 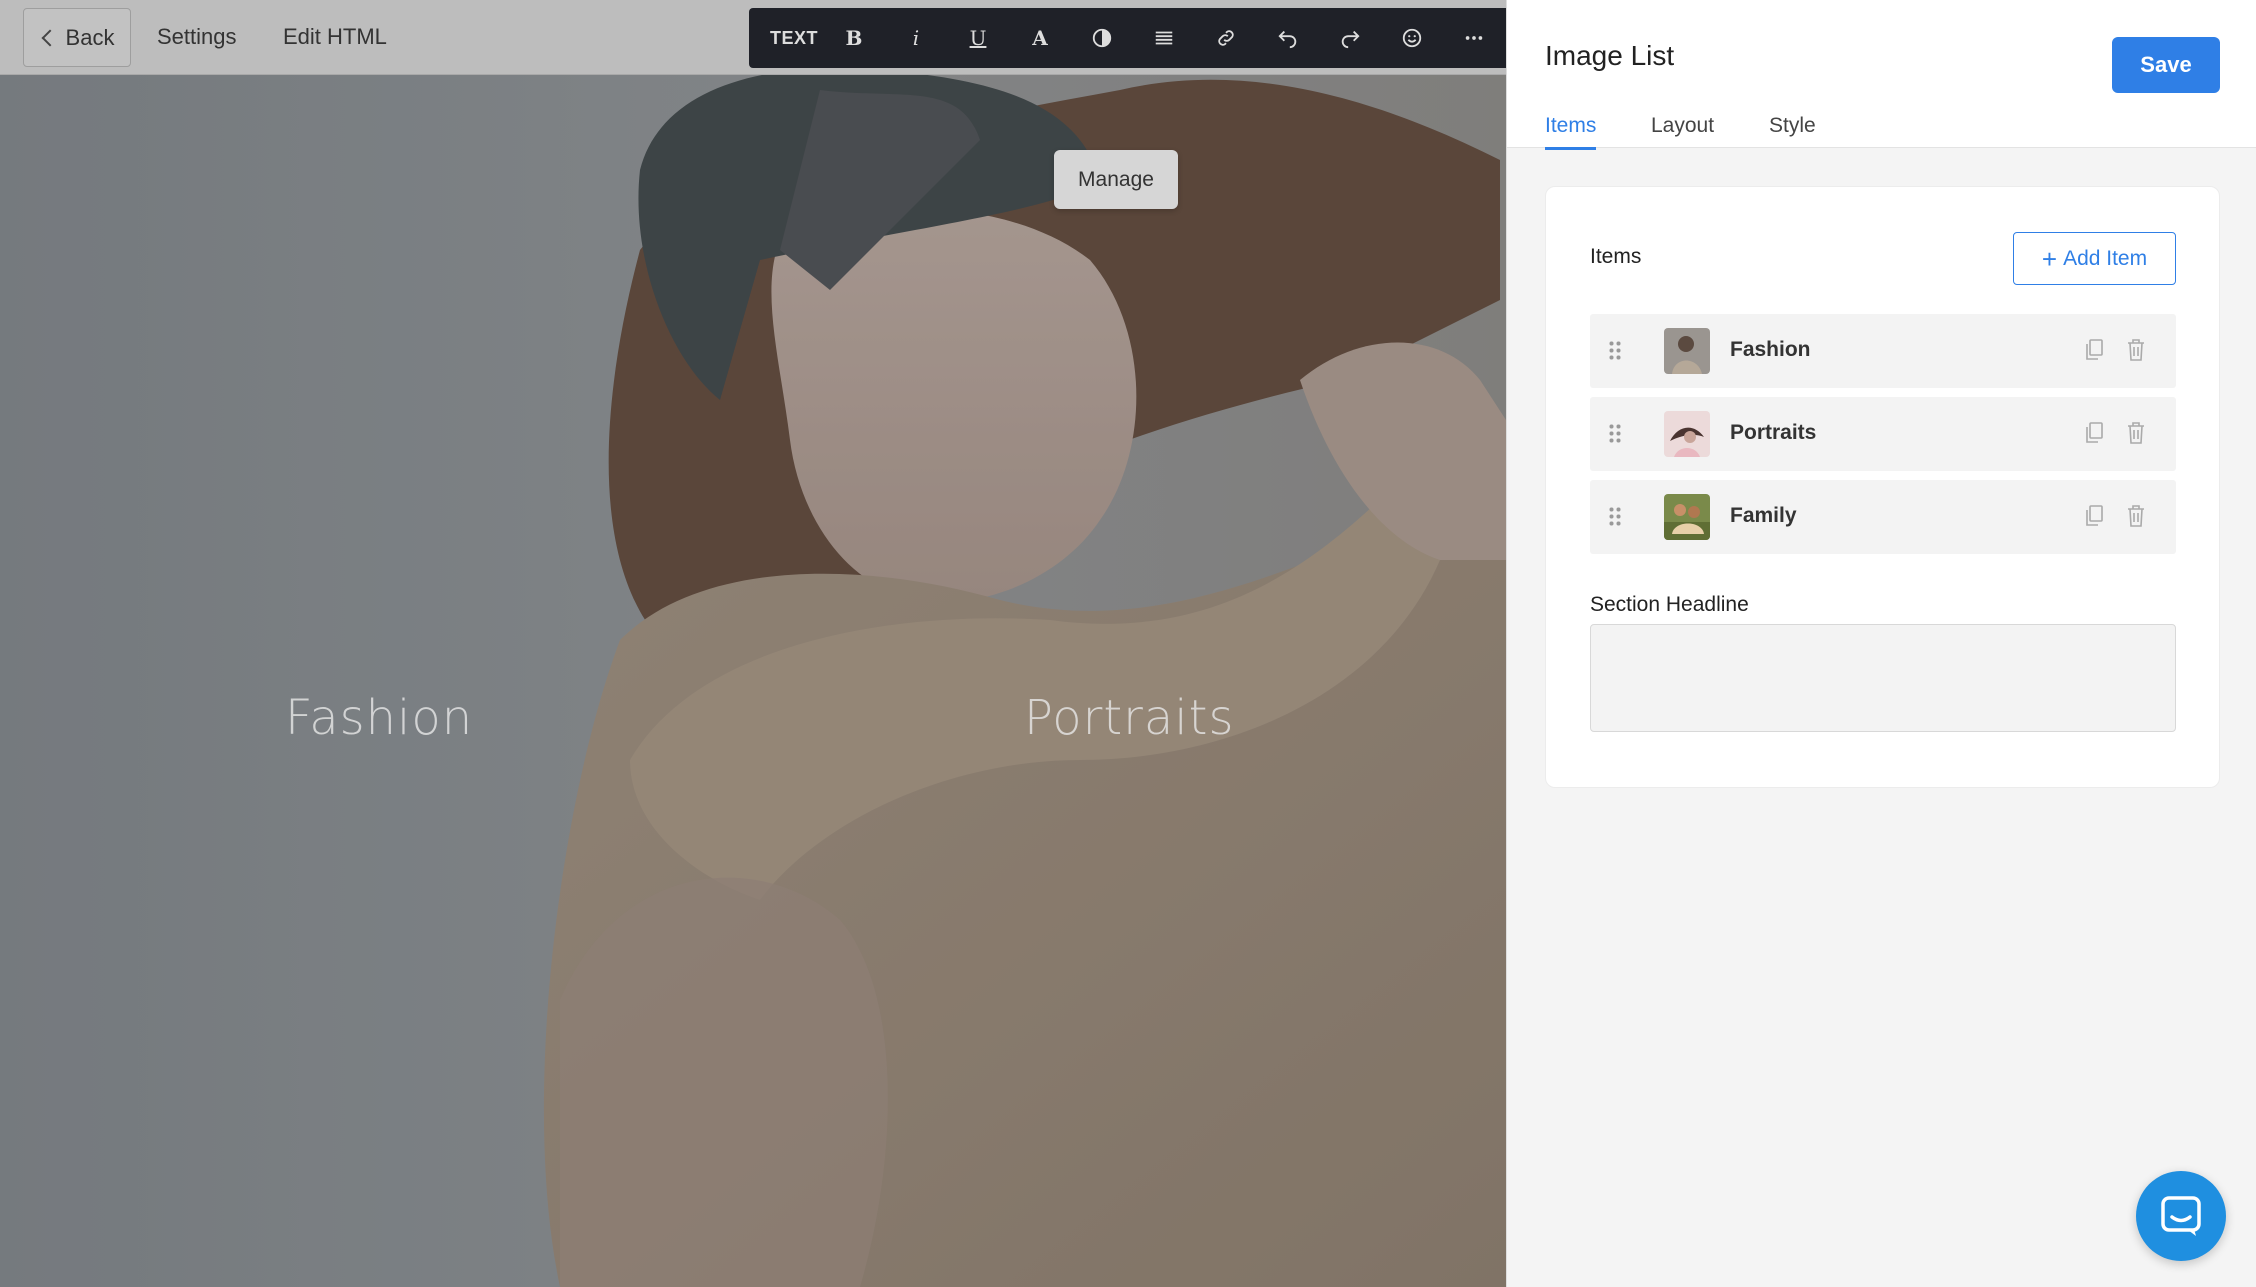 I want to click on link-button, so click(x=1226, y=38).